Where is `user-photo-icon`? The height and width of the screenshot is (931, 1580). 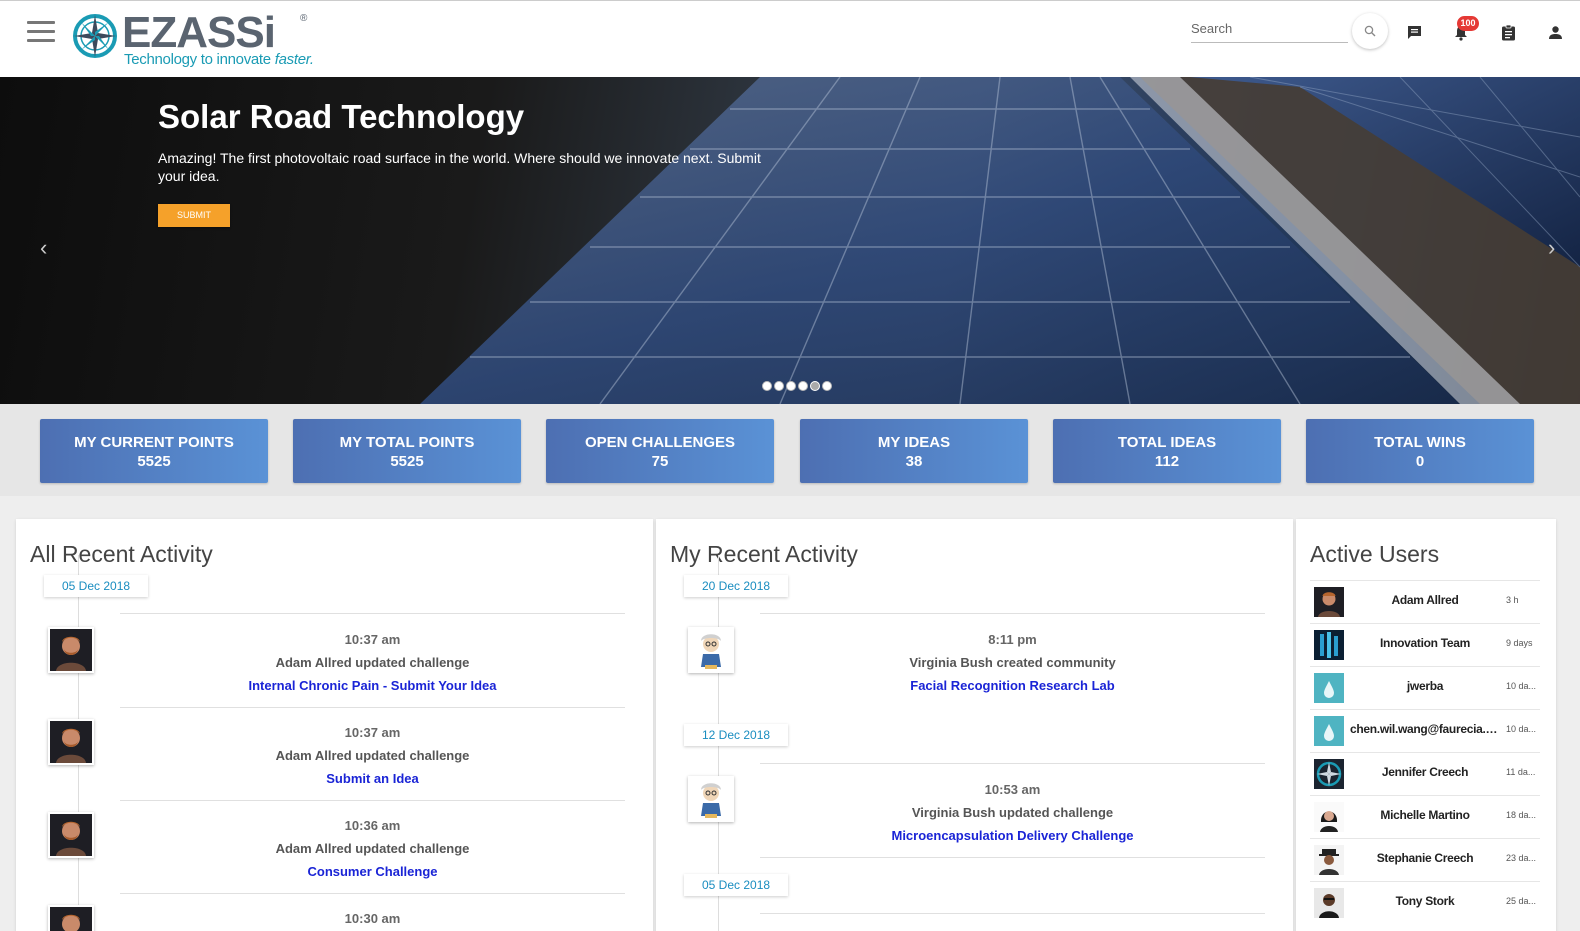 user-photo-icon is located at coordinates (71, 835).